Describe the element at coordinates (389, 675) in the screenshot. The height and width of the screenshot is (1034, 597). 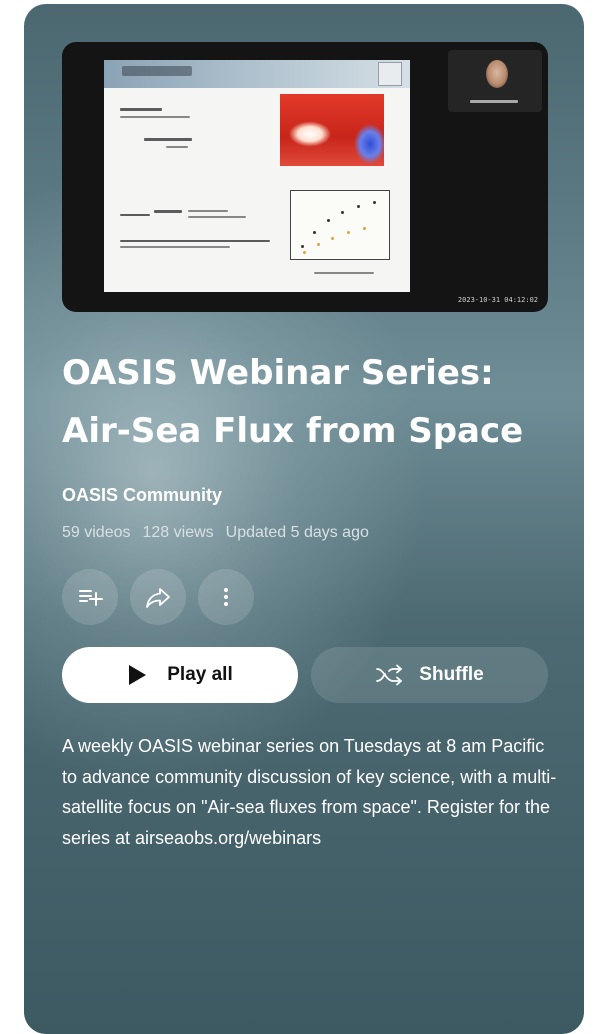
I see `shuffle-icon` at that location.